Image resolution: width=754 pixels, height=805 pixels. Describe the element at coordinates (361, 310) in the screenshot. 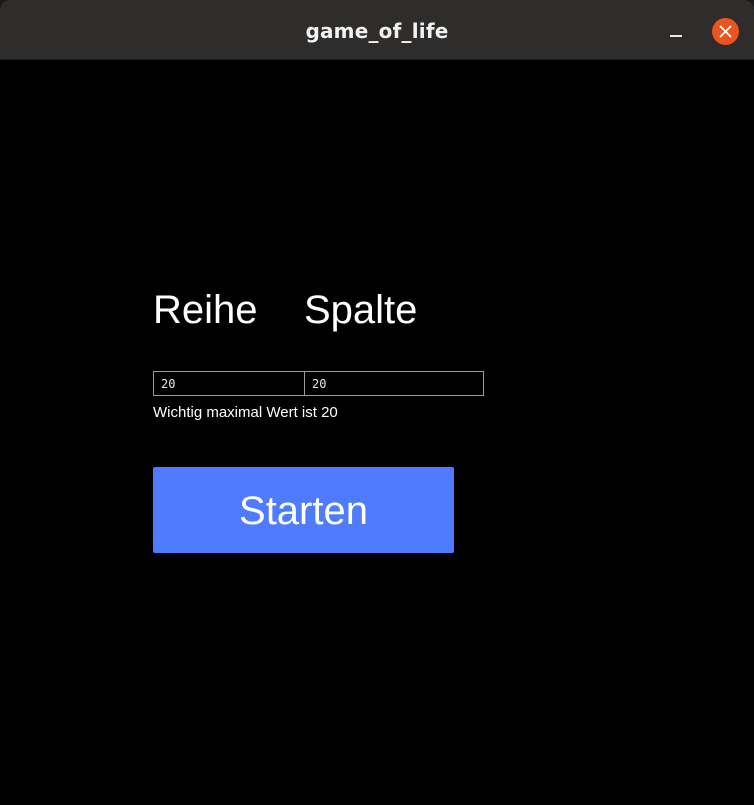

I see `column-label: Spalte` at that location.